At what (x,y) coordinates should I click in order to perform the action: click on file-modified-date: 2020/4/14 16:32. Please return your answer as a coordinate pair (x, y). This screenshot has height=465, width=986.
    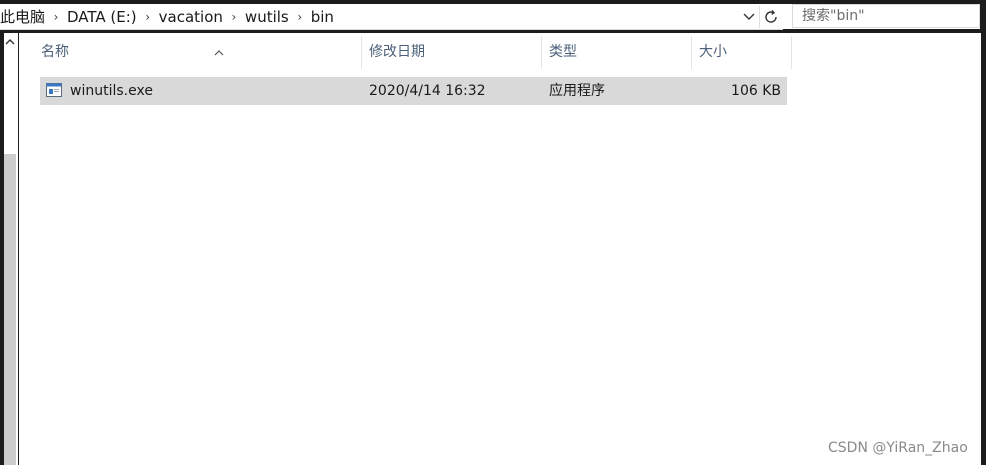
    Looking at the image, I should click on (427, 91).